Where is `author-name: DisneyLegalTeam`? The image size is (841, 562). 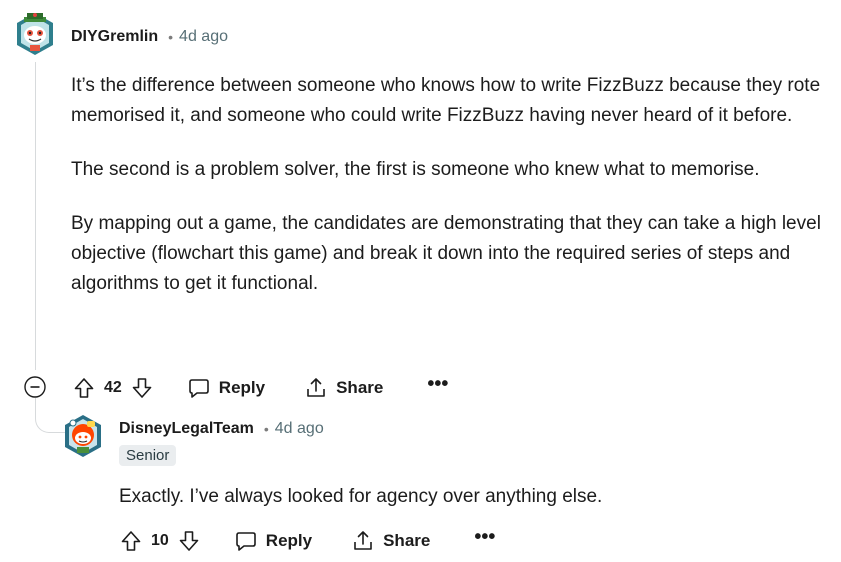
author-name: DisneyLegalTeam is located at coordinates (186, 429).